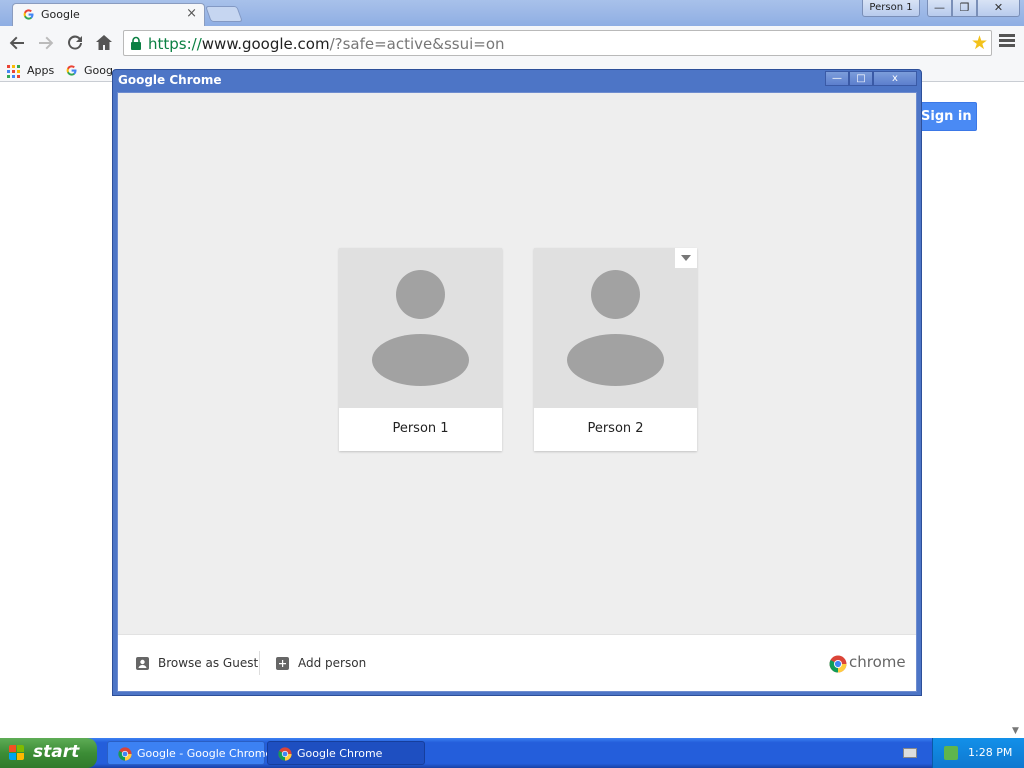 The height and width of the screenshot is (768, 1024). Describe the element at coordinates (282, 663) in the screenshot. I see `add-plus-icon` at that location.